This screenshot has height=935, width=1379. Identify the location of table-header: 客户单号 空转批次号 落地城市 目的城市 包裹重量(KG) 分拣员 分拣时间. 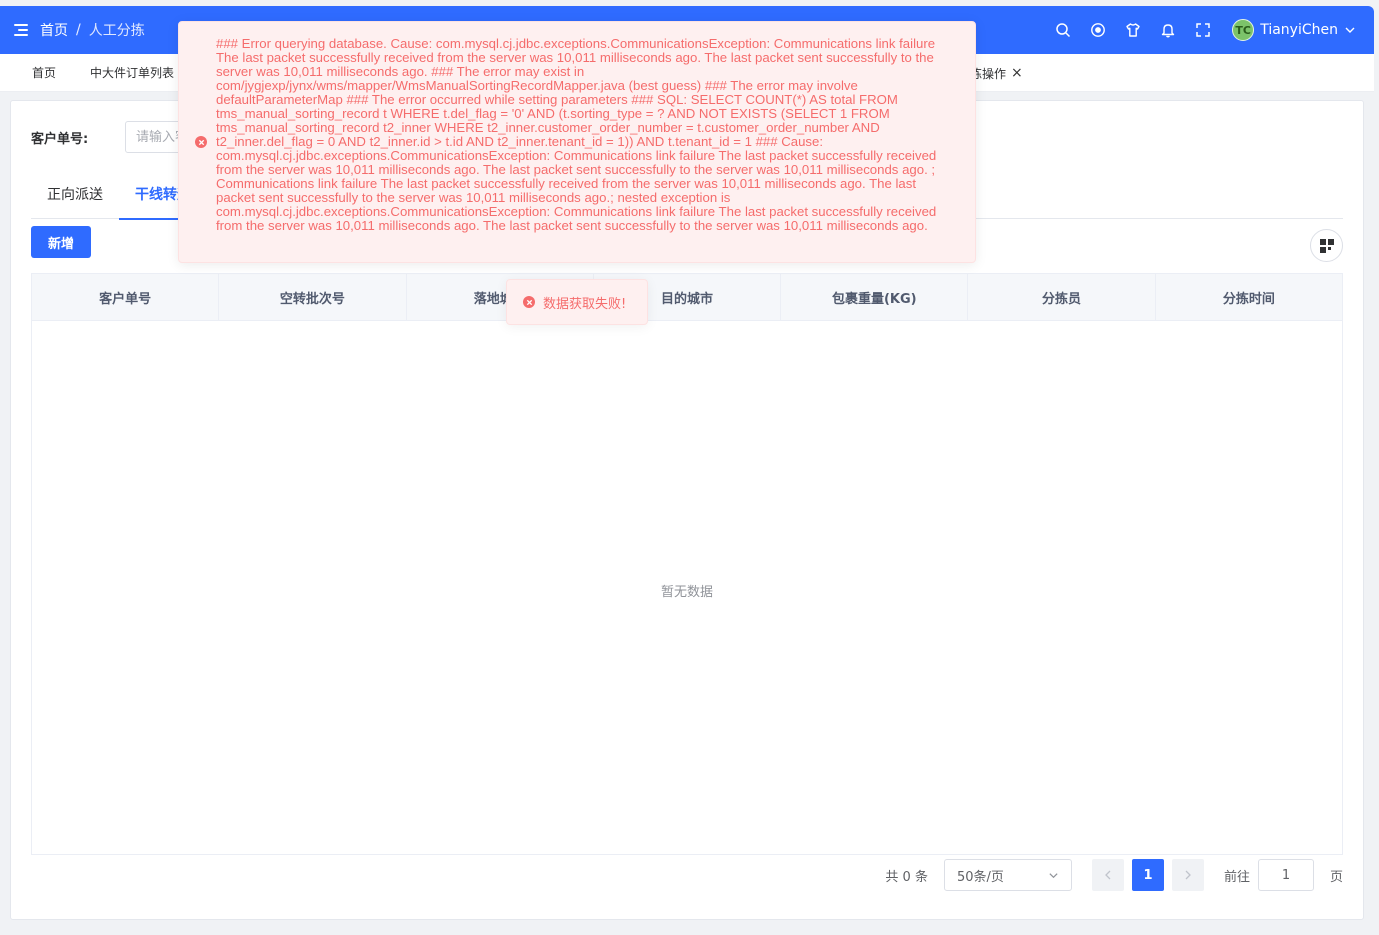
(687, 297).